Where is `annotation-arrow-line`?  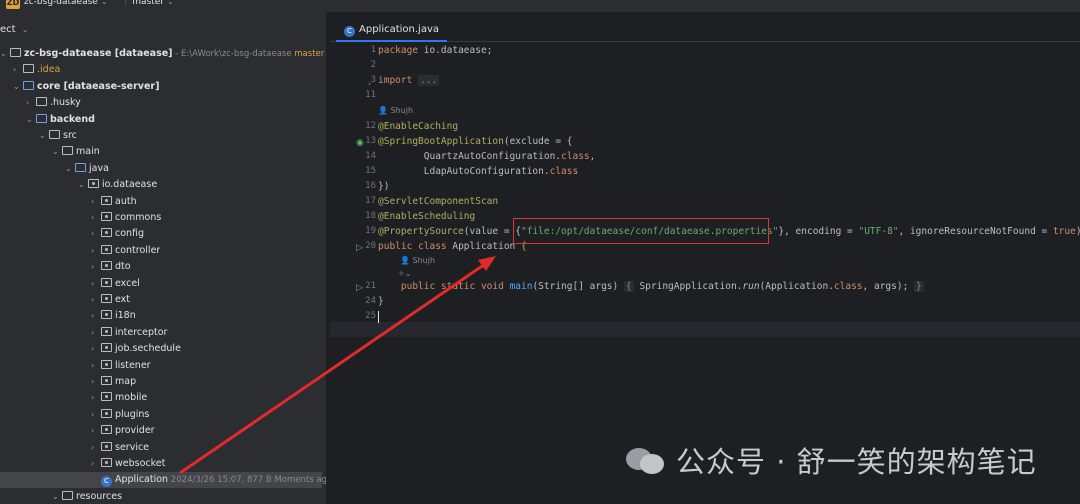
annotation-arrow-line is located at coordinates (334, 367).